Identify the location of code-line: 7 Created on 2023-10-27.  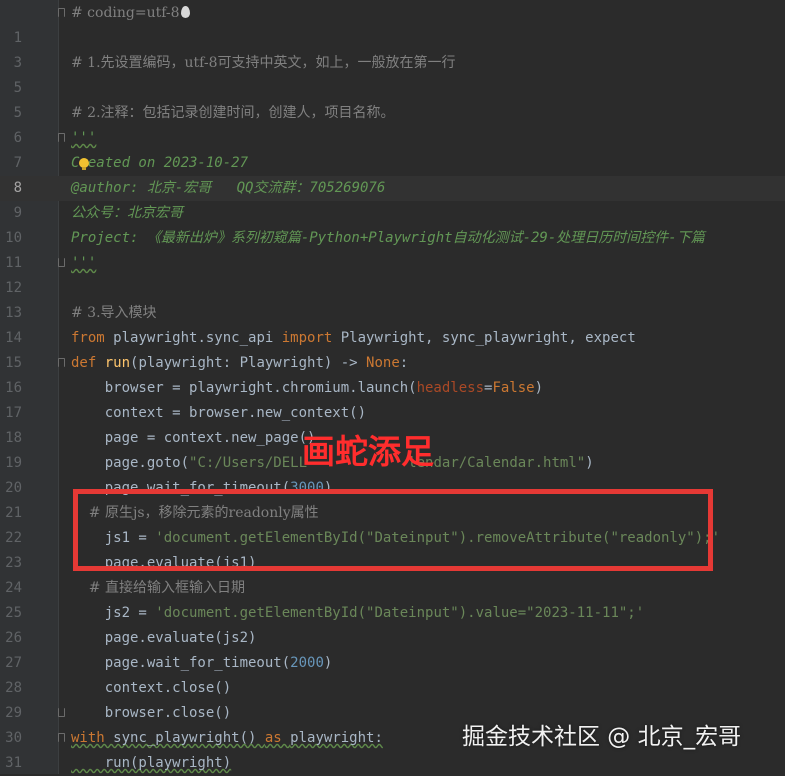
(392, 163).